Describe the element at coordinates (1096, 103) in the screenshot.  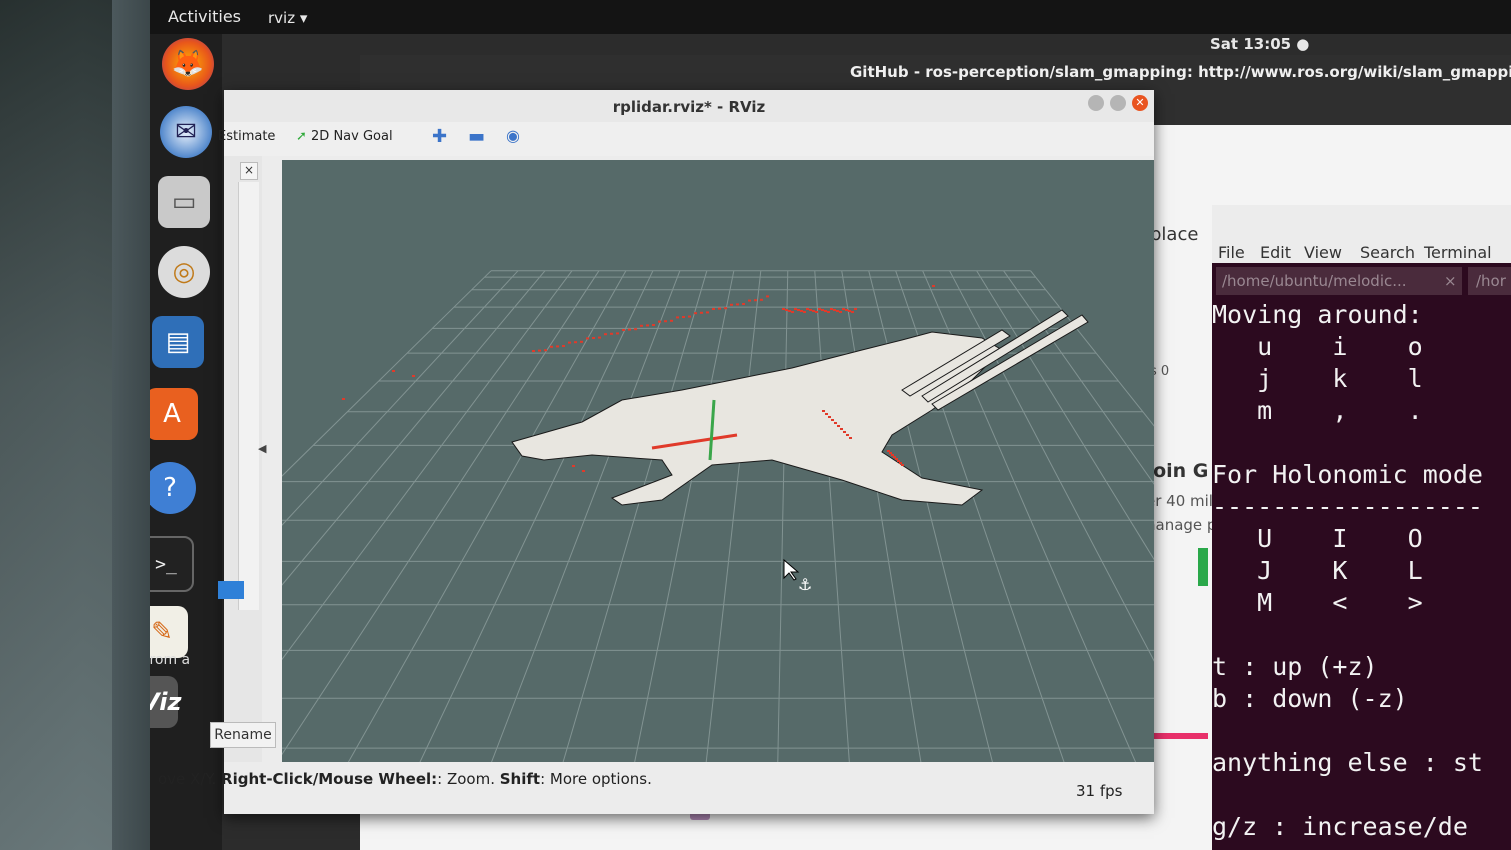
I see `minimize-icon` at that location.